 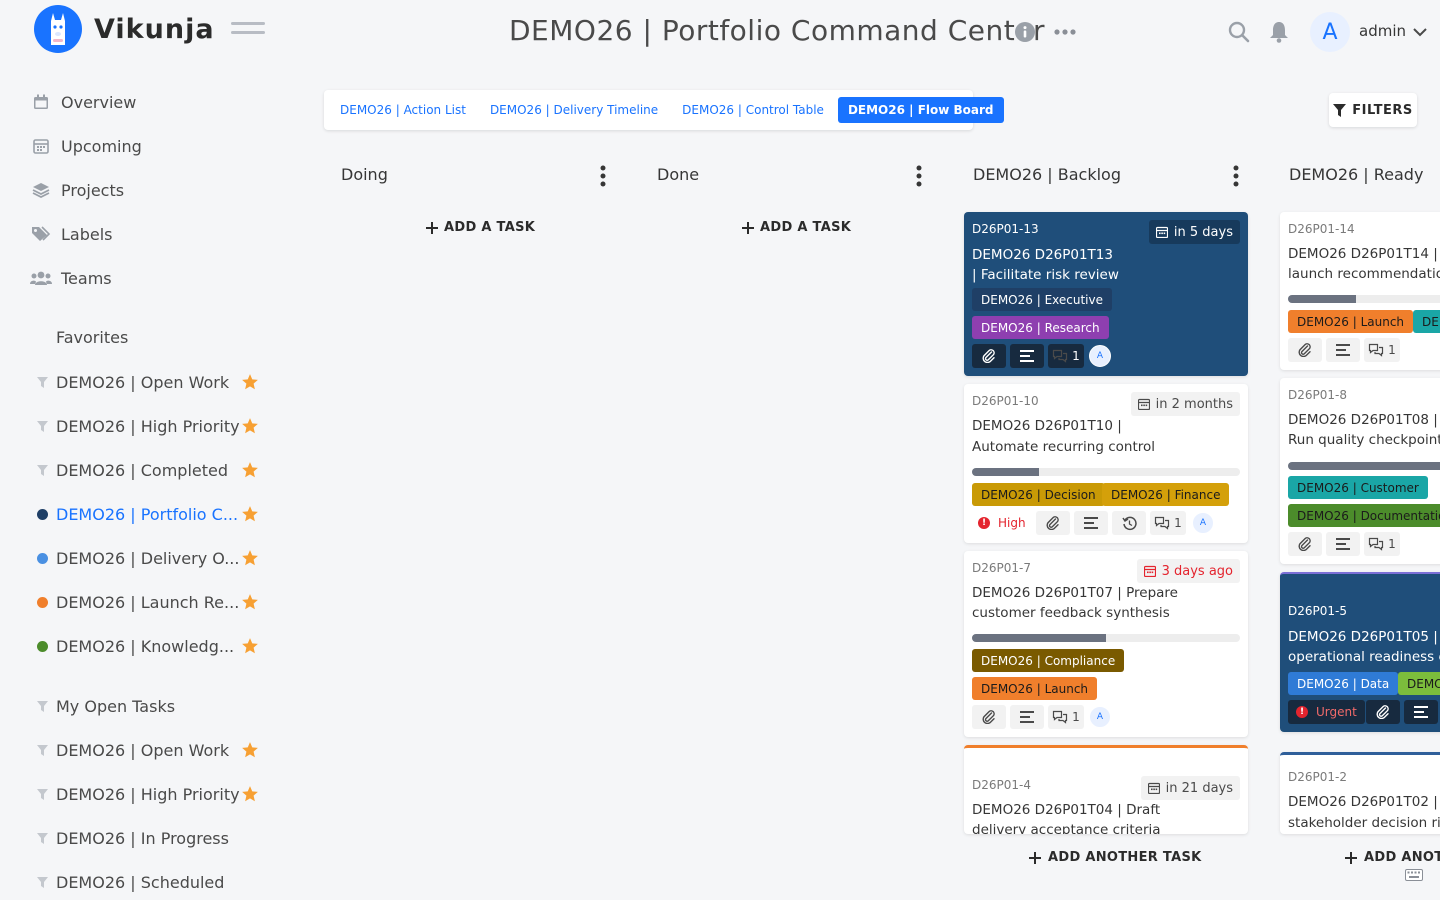 What do you see at coordinates (143, 382) in the screenshot?
I see `project-label: DEMO26 | Open Work` at bounding box center [143, 382].